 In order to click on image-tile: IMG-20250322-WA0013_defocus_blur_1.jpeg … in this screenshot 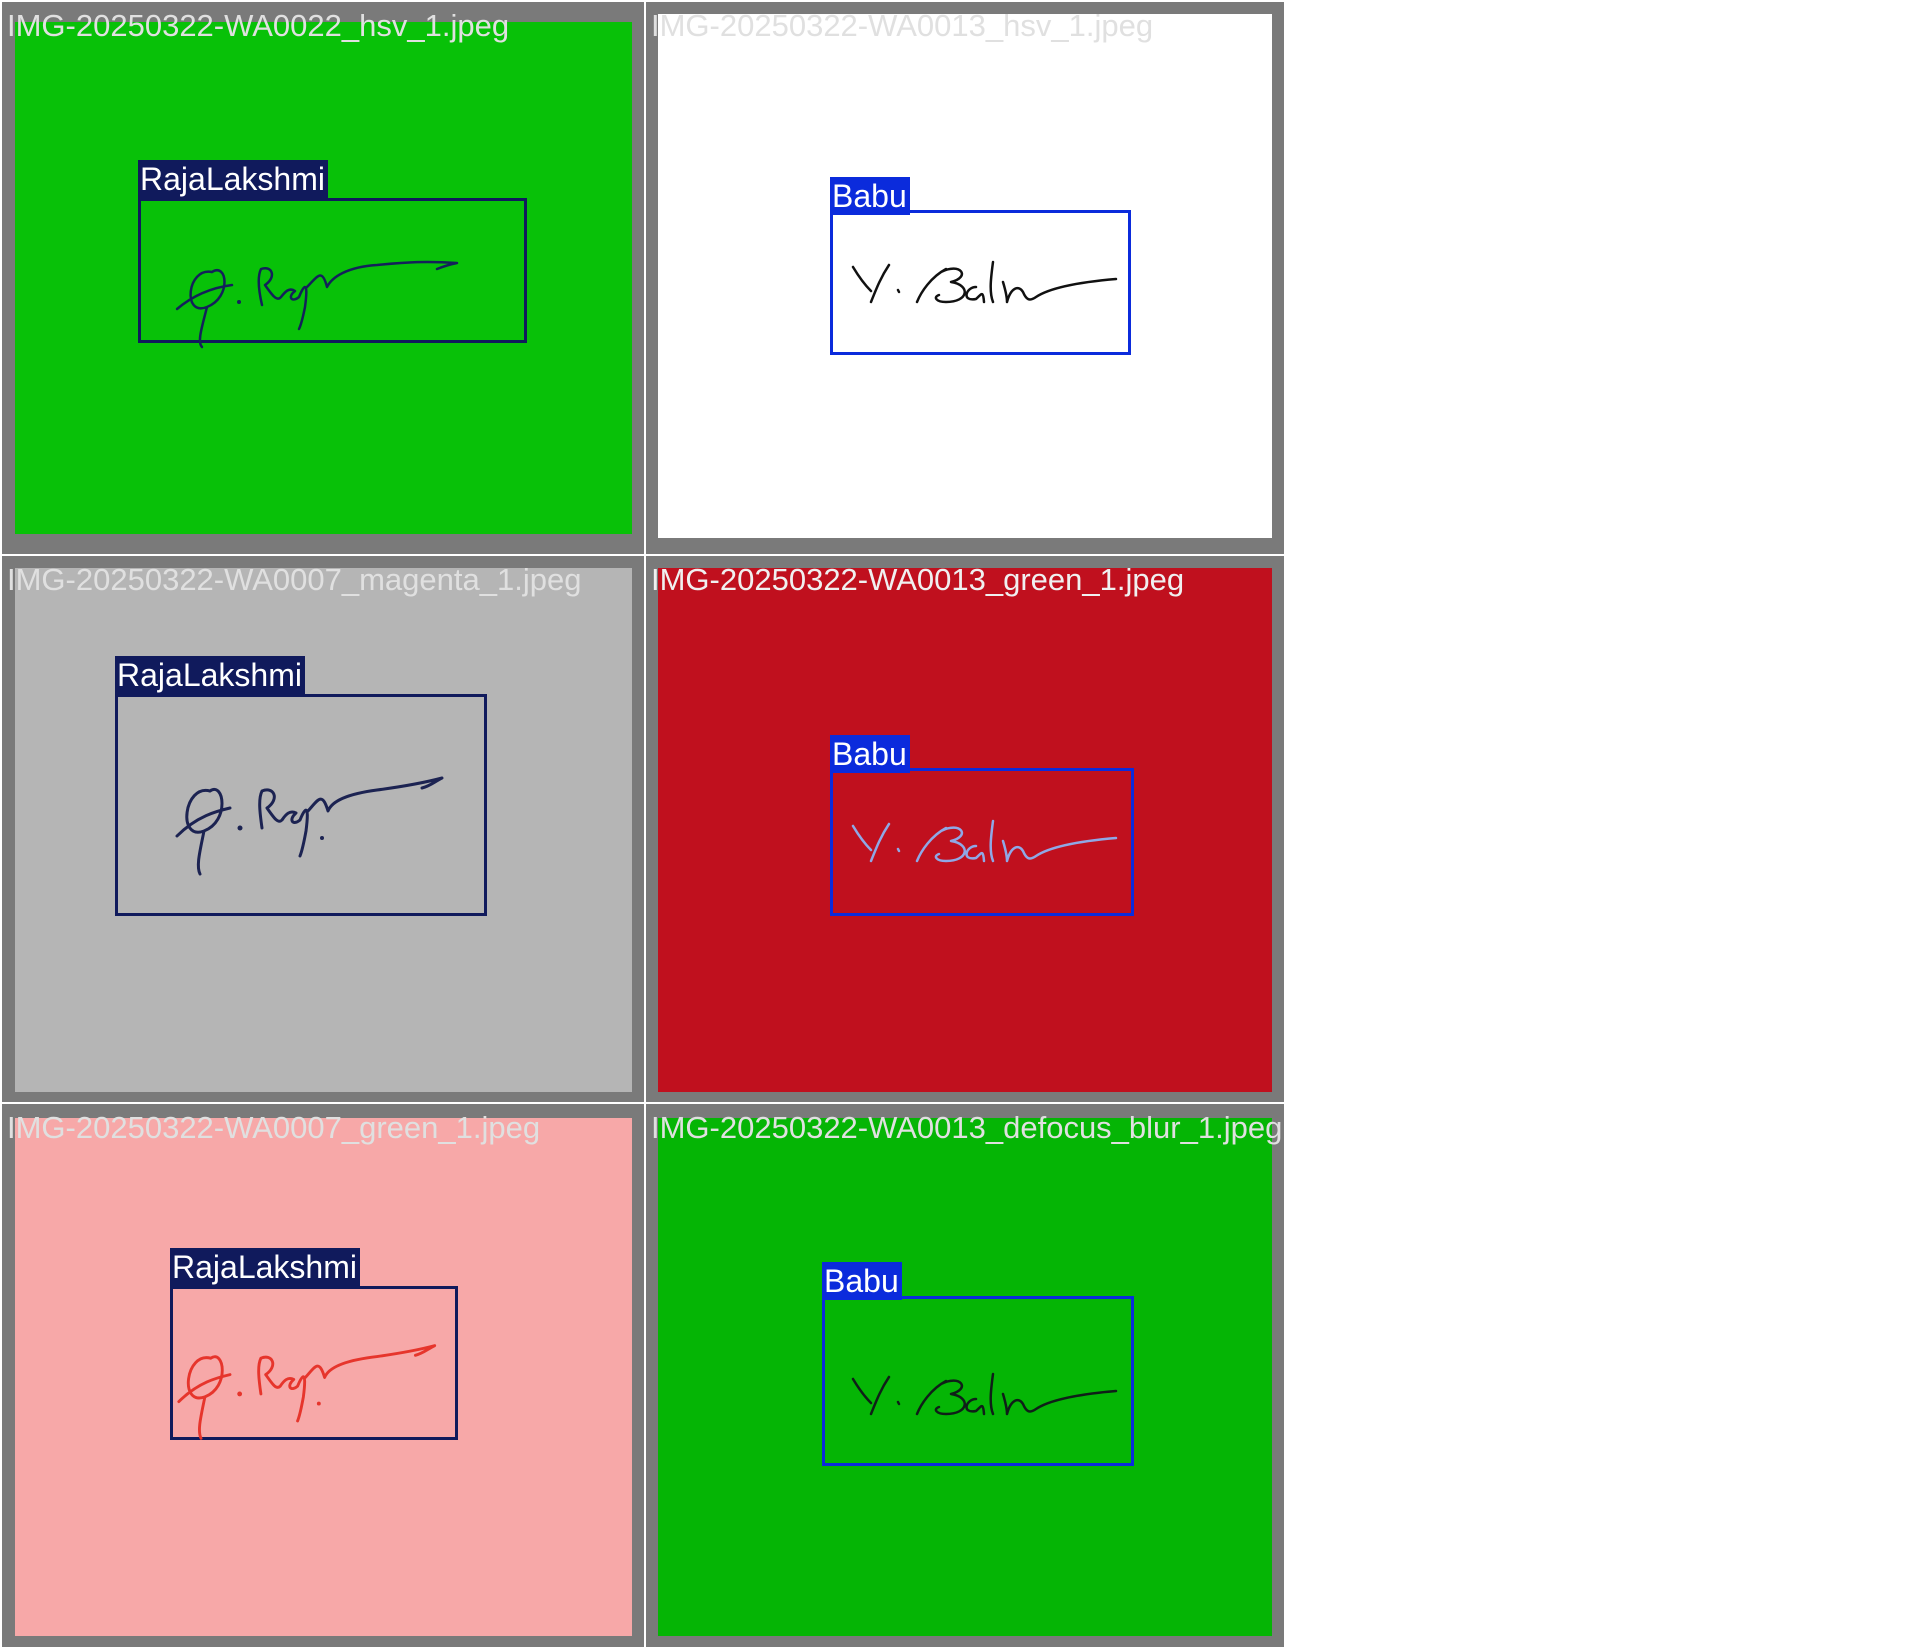, I will do `click(965, 1375)`.